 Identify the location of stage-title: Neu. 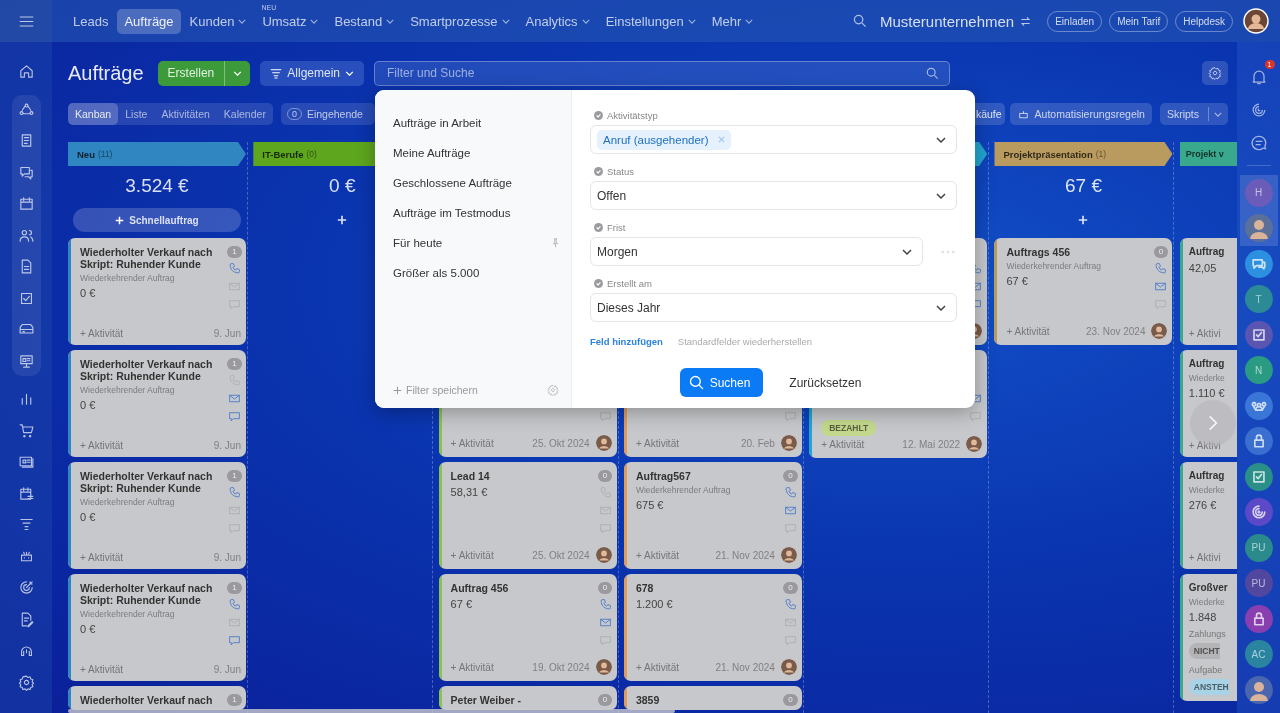
(86, 154).